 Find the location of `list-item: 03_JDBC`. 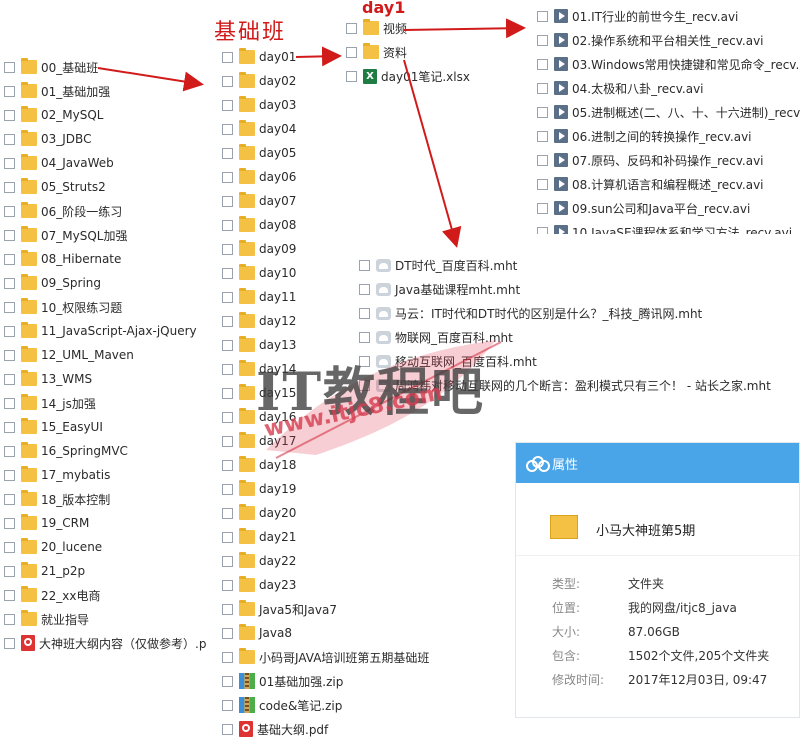

list-item: 03_JDBC is located at coordinates (47, 139).